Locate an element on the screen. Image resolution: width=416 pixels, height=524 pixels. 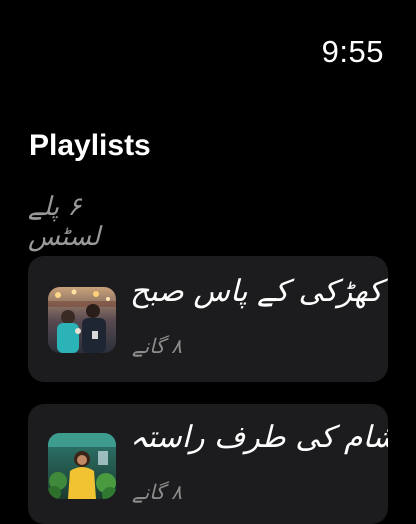
playlist-title: کھڑکی کے پاس صبح is located at coordinates (256, 291).